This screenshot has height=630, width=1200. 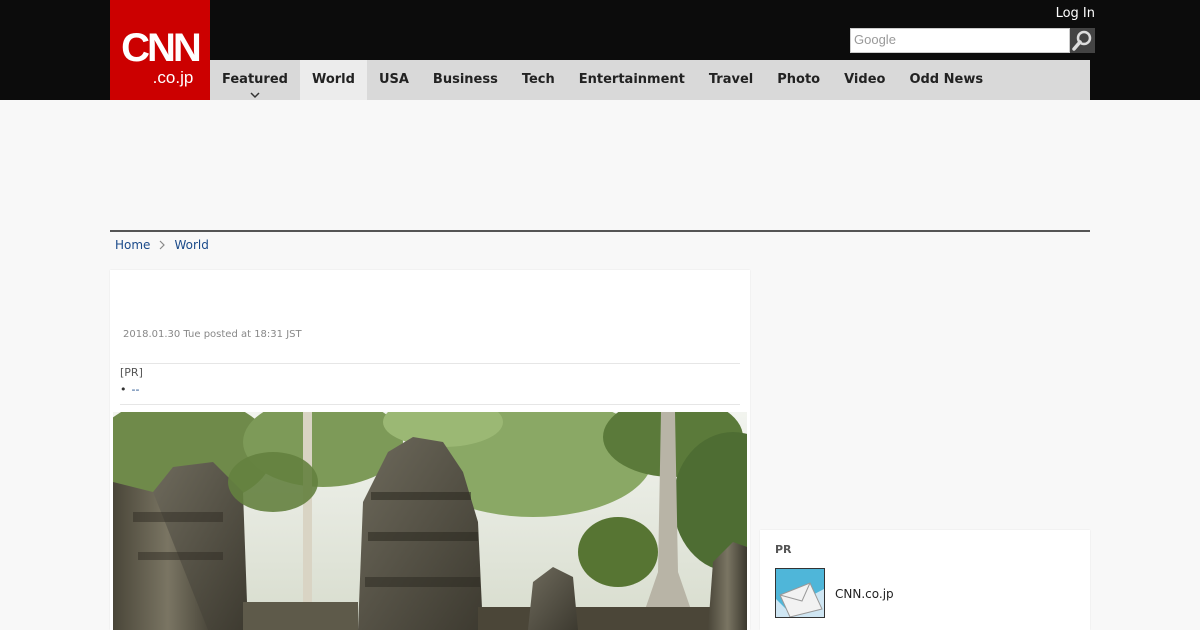 I want to click on nav-item-entertainment: Entertainment, so click(x=632, y=80).